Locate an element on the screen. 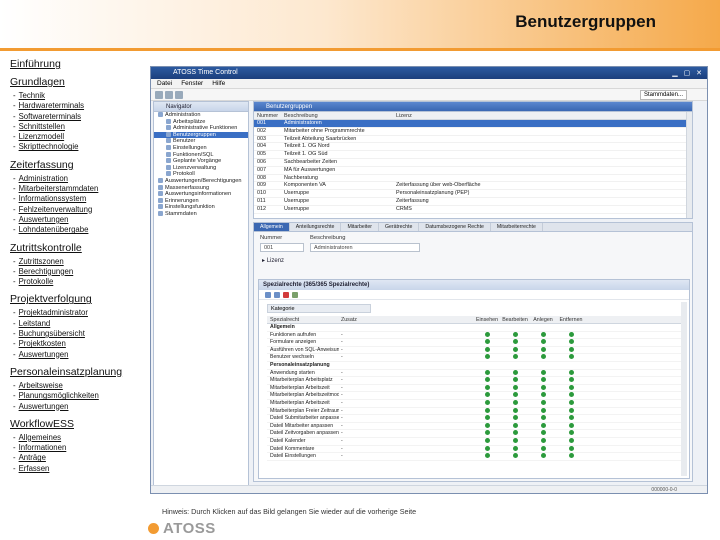 Image resolution: width=720 pixels, height=540 pixels. tree-item: Funktionen/SQL is located at coordinates (201, 155).